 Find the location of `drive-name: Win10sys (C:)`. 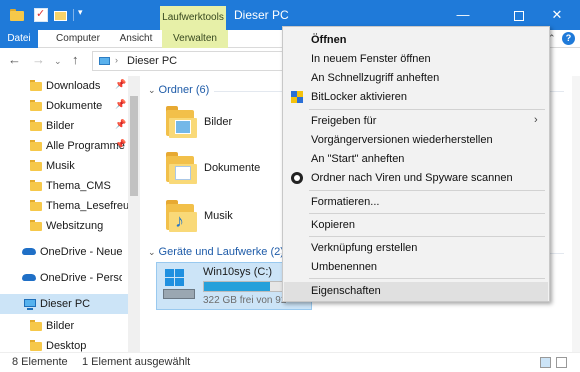

drive-name: Win10sys (C:) is located at coordinates (238, 272).